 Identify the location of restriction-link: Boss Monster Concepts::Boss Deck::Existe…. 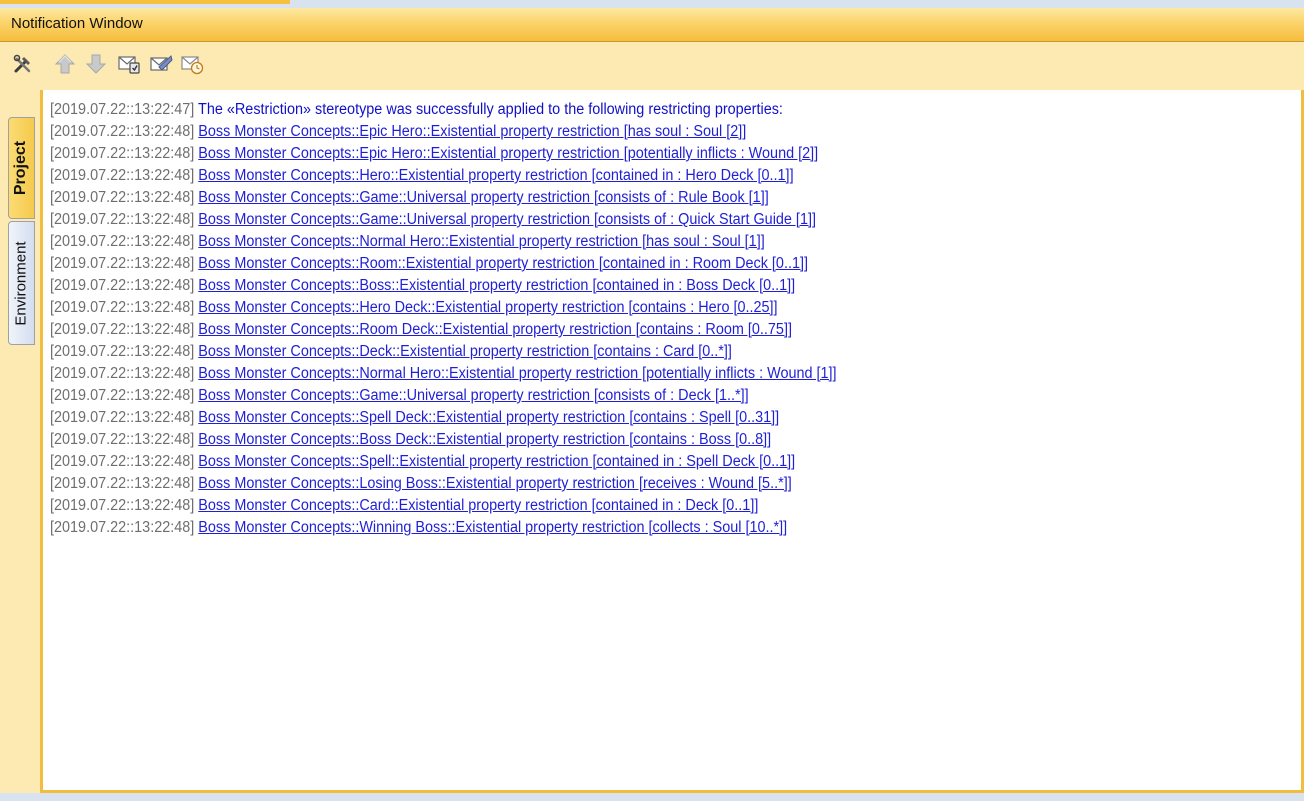
(484, 439).